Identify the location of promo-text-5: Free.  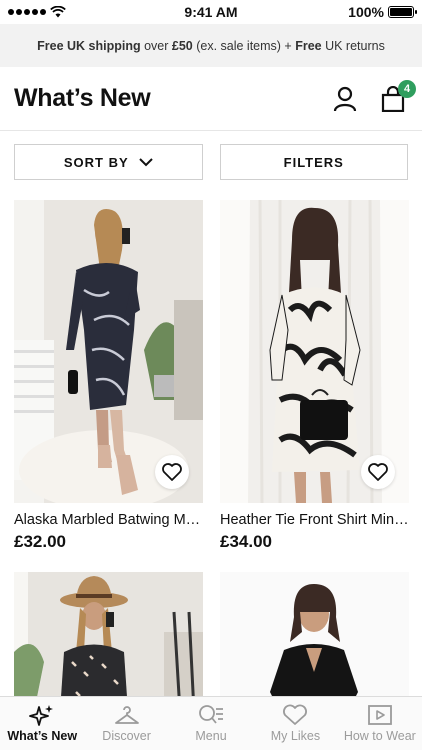
(308, 45).